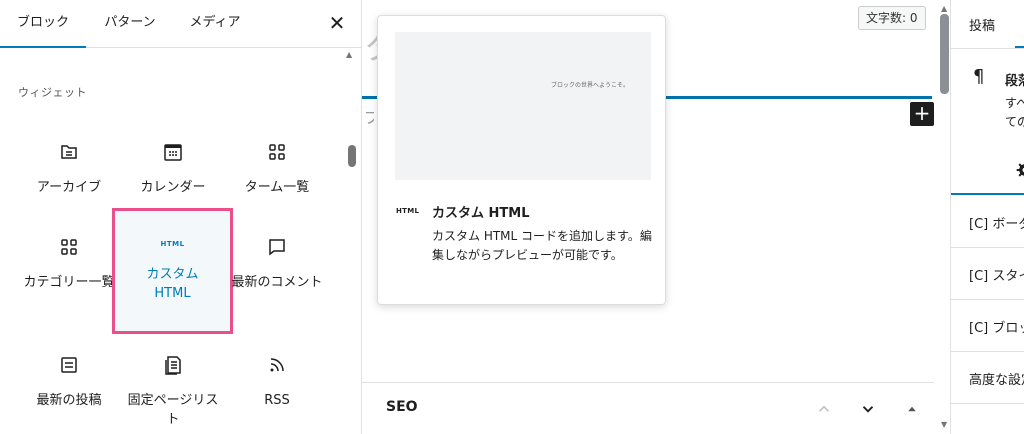  Describe the element at coordinates (944, 424) in the screenshot. I see `scroll-down-arrow-icon: ▼` at that location.